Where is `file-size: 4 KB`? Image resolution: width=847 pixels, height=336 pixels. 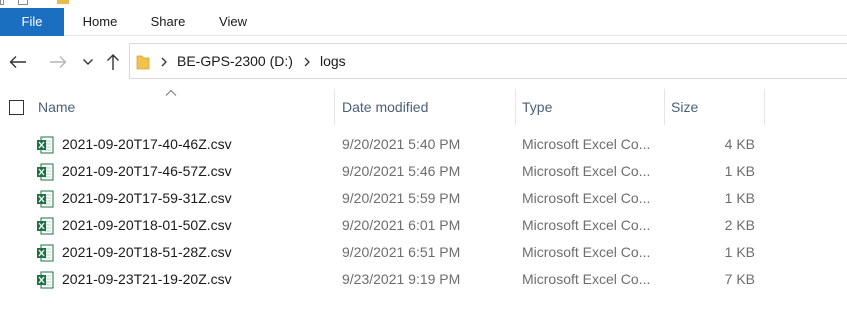 file-size: 4 KB is located at coordinates (739, 144).